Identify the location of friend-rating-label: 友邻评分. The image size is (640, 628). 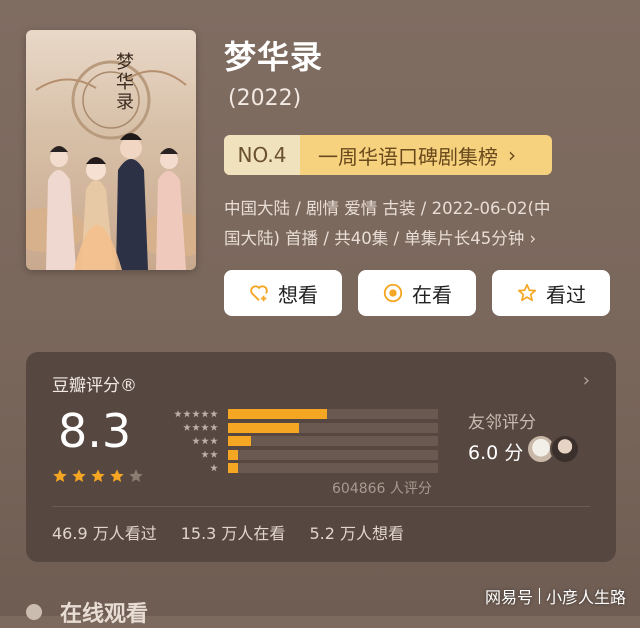
(502, 423).